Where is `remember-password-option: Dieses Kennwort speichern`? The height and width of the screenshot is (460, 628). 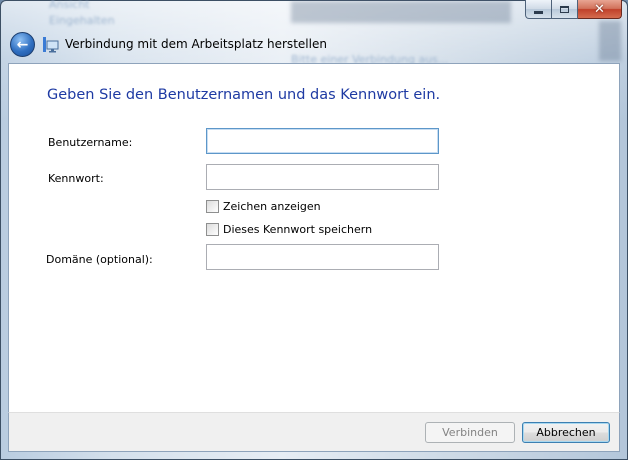
remember-password-option: Dieses Kennwort speichern is located at coordinates (289, 229).